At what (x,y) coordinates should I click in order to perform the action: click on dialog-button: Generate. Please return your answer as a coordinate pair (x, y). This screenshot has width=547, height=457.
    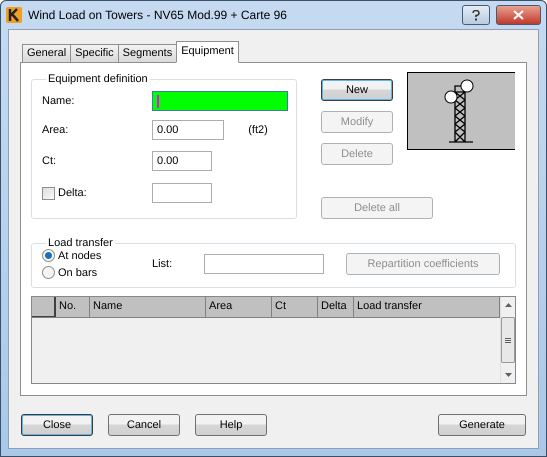
    Looking at the image, I should click on (482, 425).